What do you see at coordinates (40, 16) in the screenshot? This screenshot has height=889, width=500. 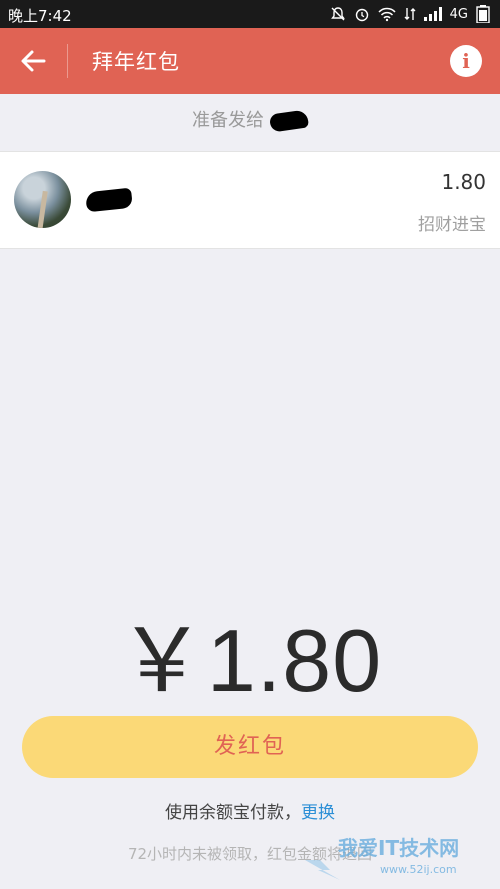 I see `status-time: 晚上7:42` at bounding box center [40, 16].